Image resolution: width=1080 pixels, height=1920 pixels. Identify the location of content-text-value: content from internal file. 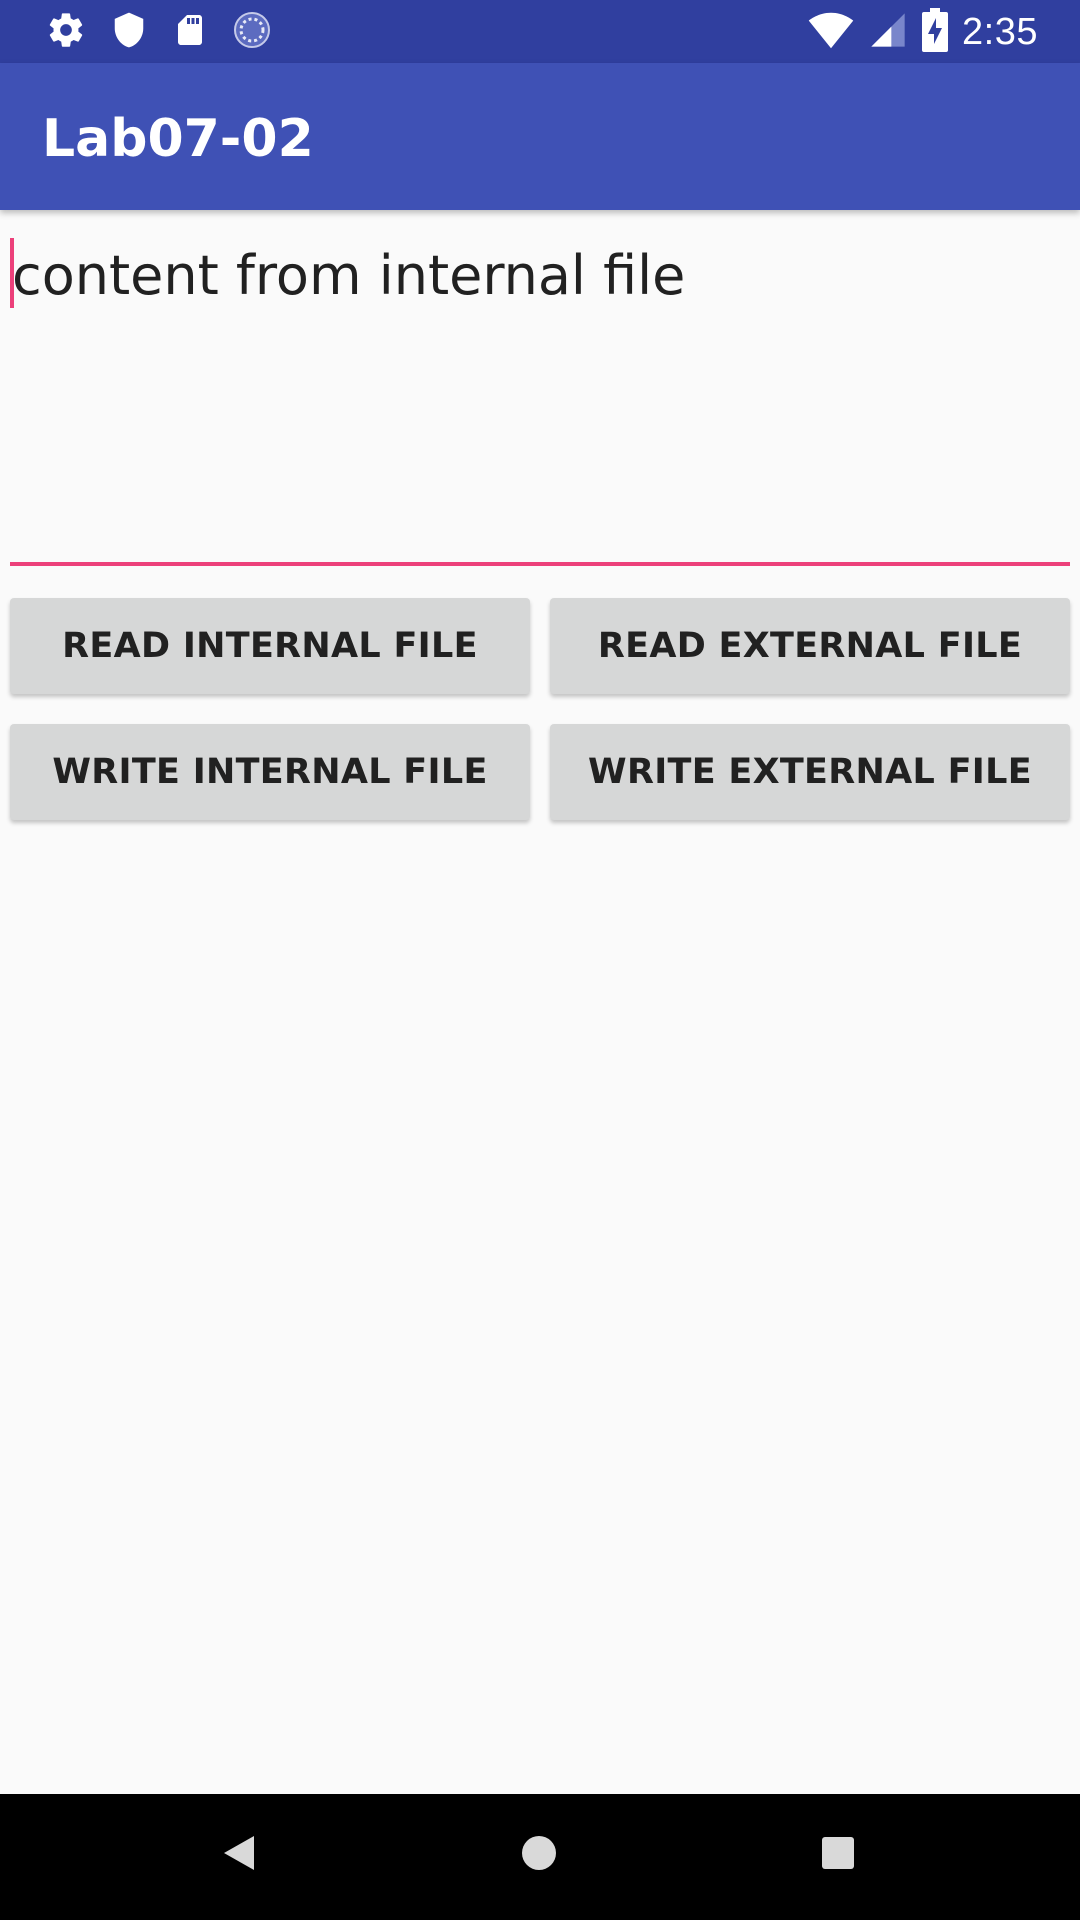
(349, 275).